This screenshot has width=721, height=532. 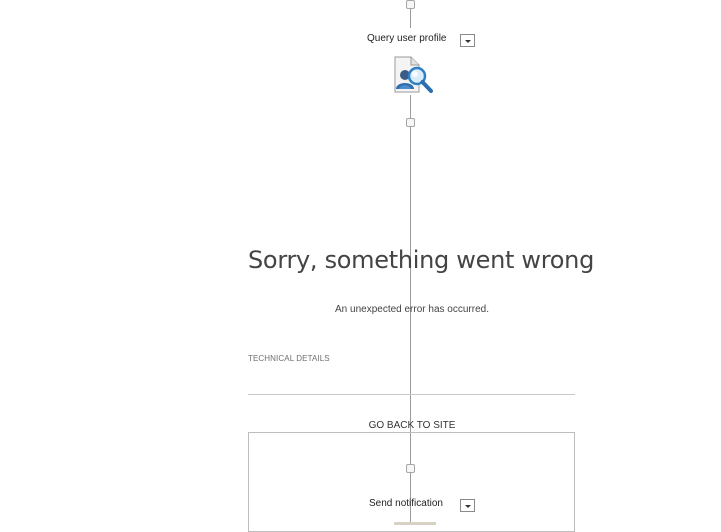 What do you see at coordinates (421, 260) in the screenshot?
I see `error-title: Sorry, something went wrong` at bounding box center [421, 260].